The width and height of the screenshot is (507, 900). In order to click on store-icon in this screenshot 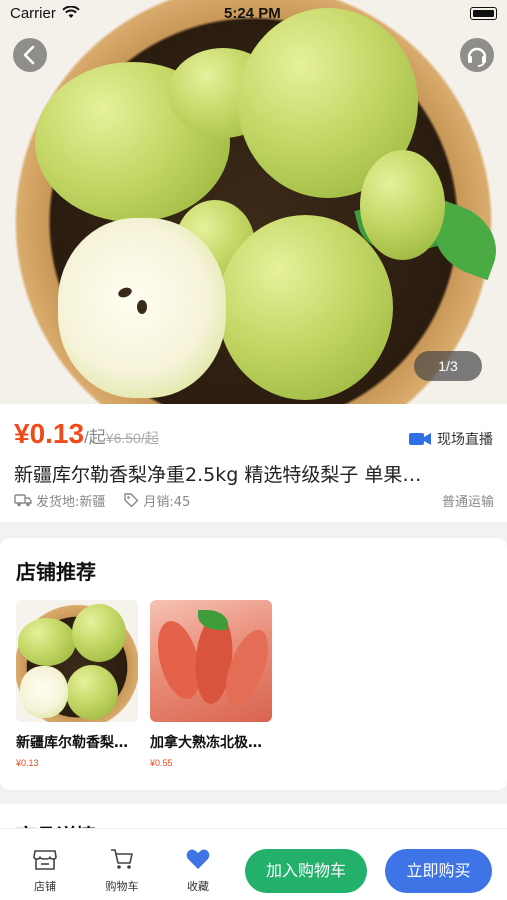, I will do `click(45, 860)`.